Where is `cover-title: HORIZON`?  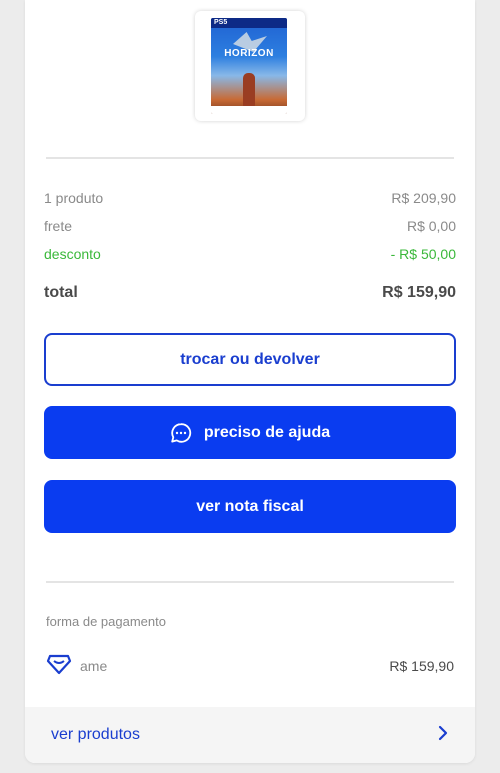
cover-title: HORIZON is located at coordinates (249, 53).